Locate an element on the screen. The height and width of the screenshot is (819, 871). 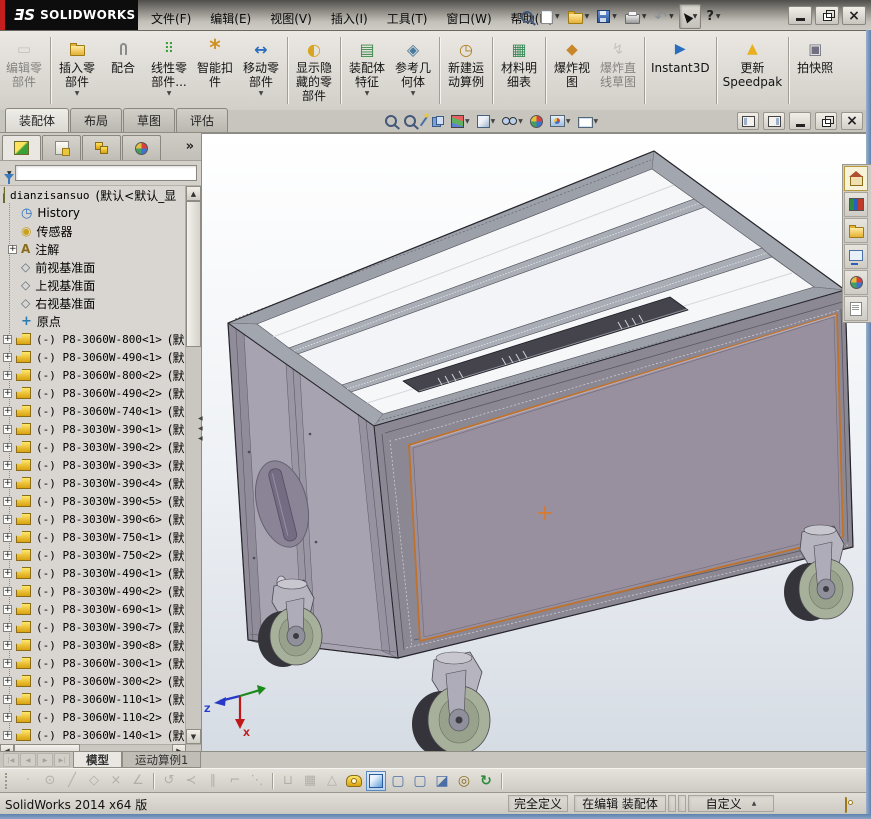
undo-button: ↶ ▼ is located at coordinates (664, 16).